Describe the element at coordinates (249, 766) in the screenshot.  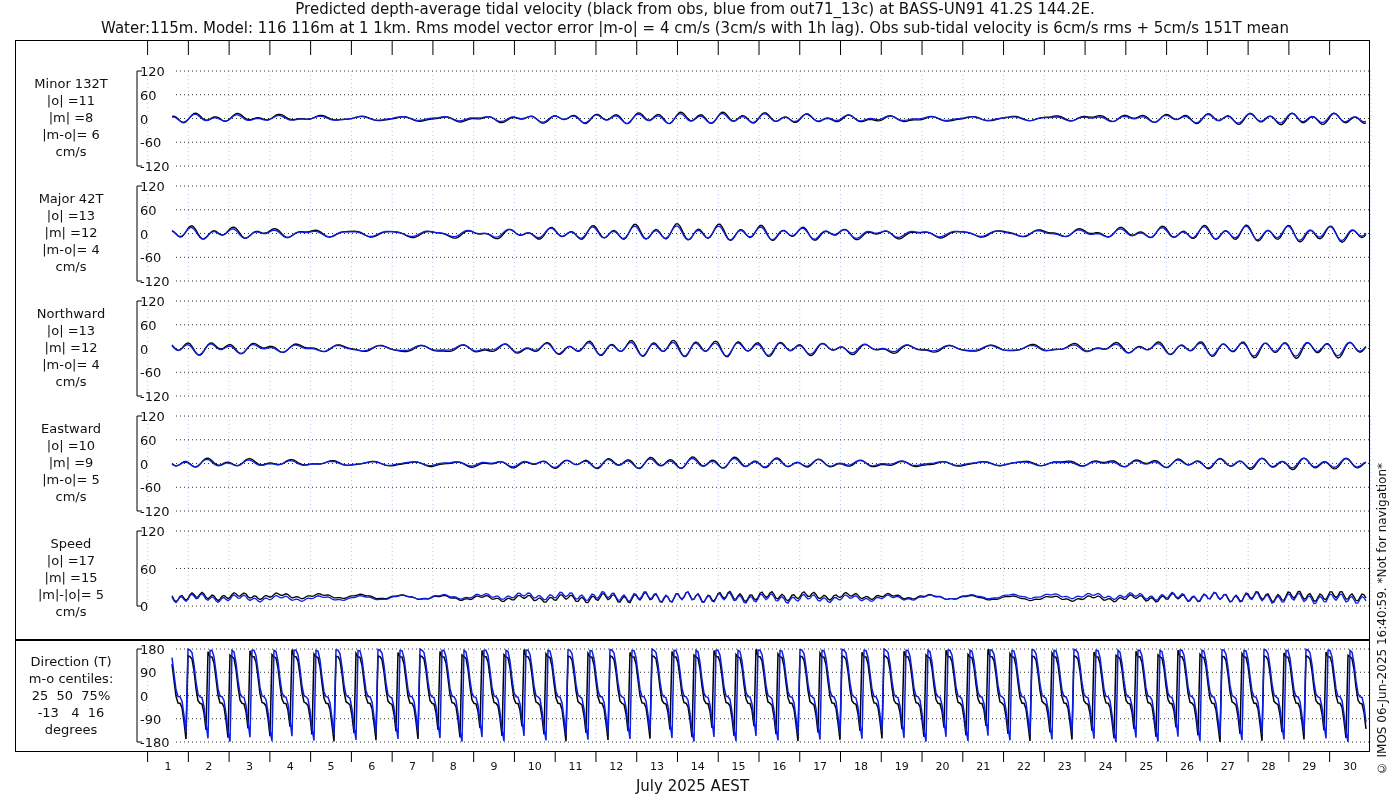
I see `x-tick-label: 3` at that location.